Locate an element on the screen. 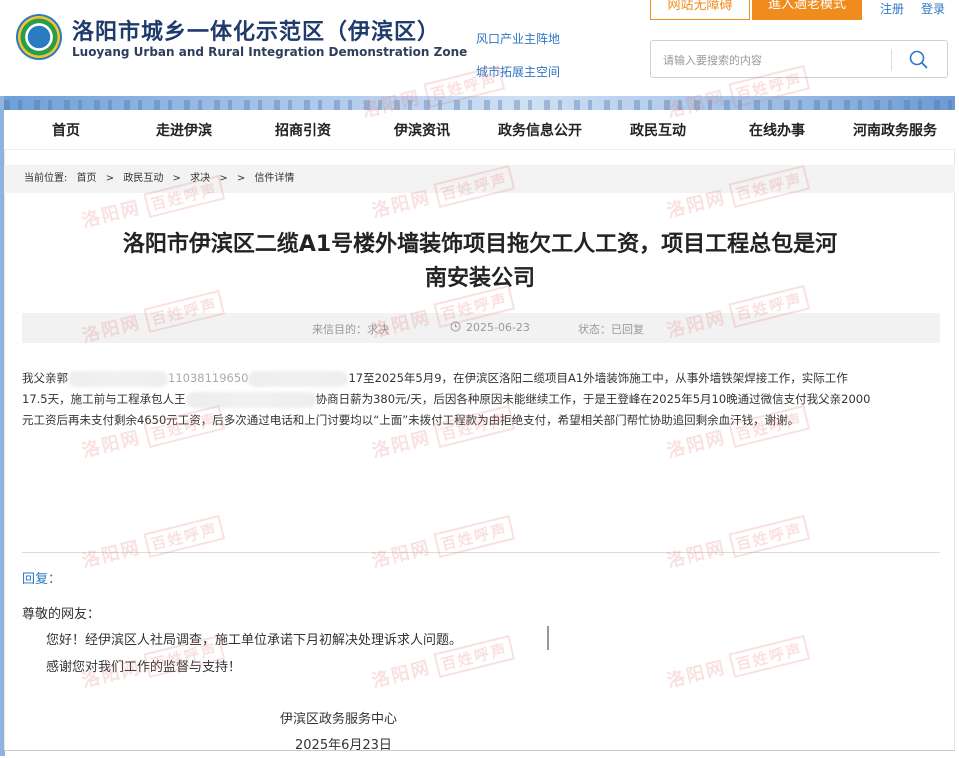  letter-text: 我父亲郭 is located at coordinates (45, 378).